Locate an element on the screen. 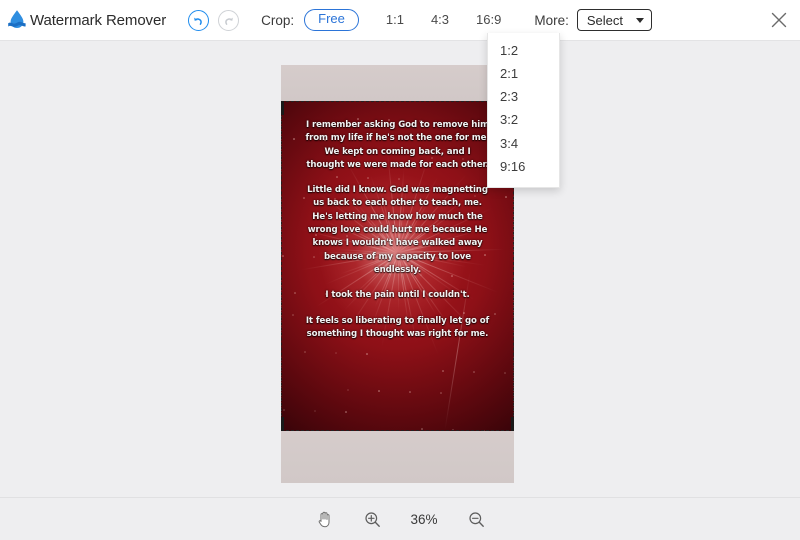  redo-button is located at coordinates (229, 20).